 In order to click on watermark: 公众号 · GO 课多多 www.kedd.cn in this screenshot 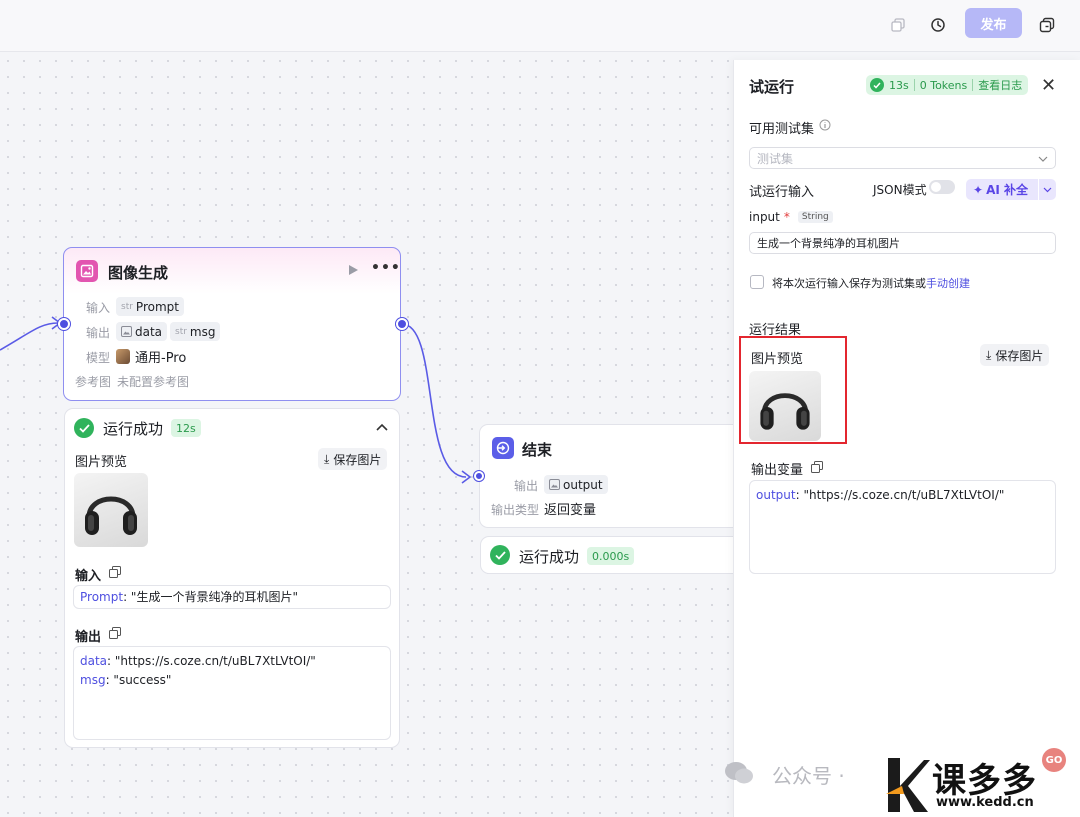, I will do `click(902, 782)`.